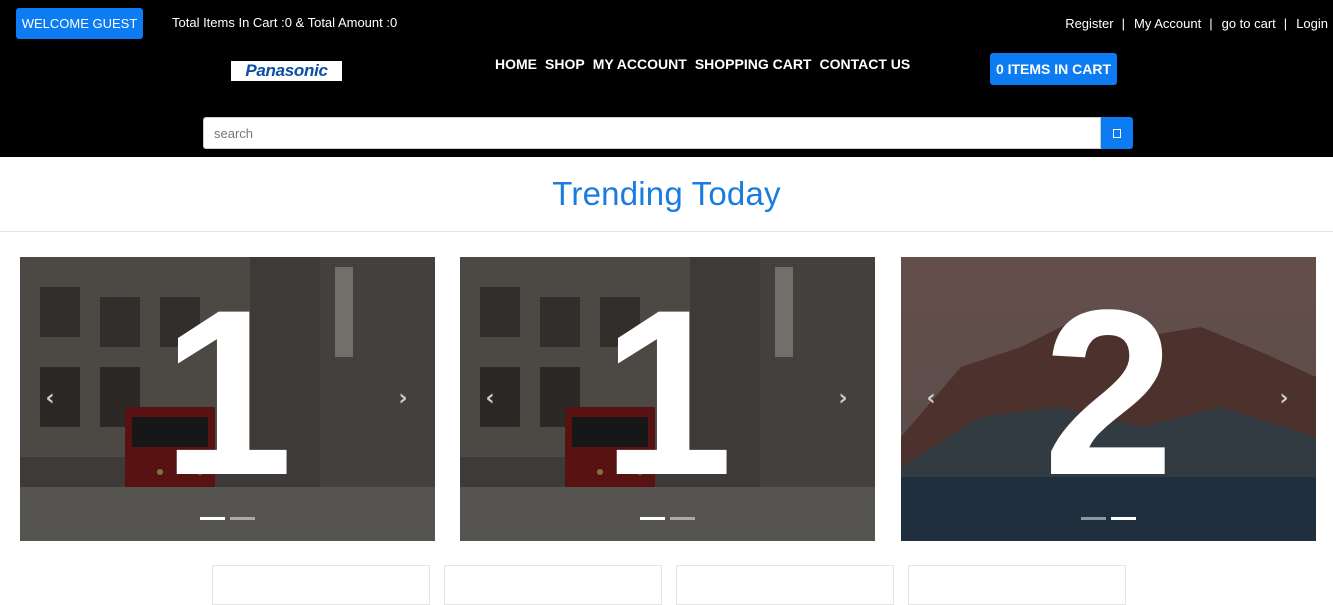 Image resolution: width=1333 pixels, height=605 pixels. What do you see at coordinates (516, 64) in the screenshot?
I see `nav-home: HOME` at bounding box center [516, 64].